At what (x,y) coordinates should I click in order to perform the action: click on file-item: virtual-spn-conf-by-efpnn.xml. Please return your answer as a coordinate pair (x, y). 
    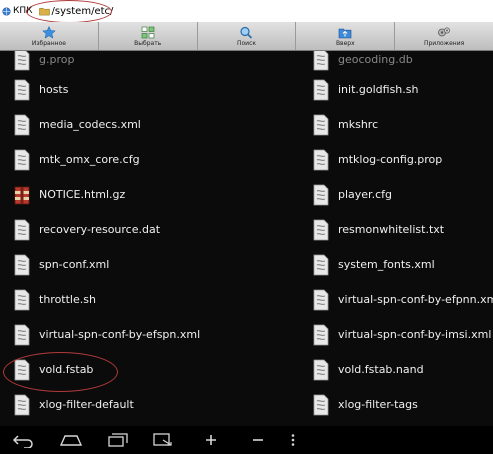
    Looking at the image, I should click on (402, 299).